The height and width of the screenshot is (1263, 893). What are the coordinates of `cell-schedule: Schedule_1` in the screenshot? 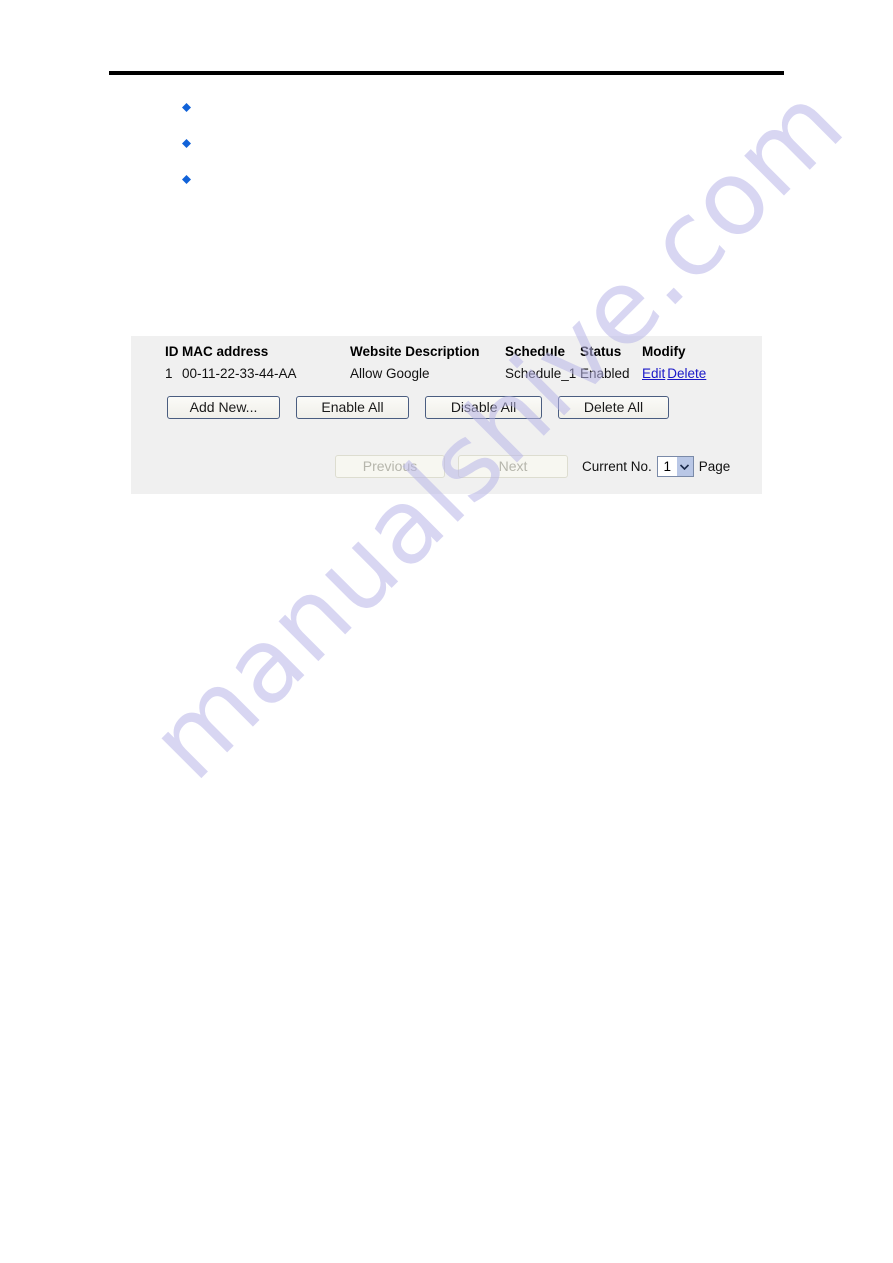 It's located at (541, 373).